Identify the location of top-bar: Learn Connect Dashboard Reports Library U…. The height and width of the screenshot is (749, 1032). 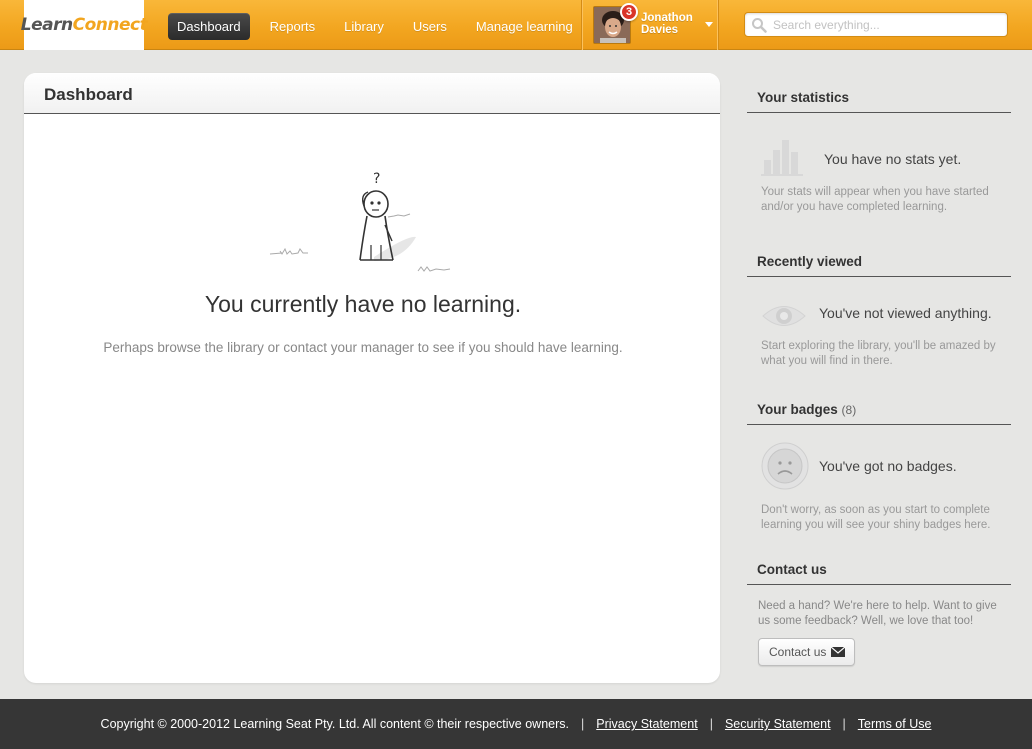
(516, 25).